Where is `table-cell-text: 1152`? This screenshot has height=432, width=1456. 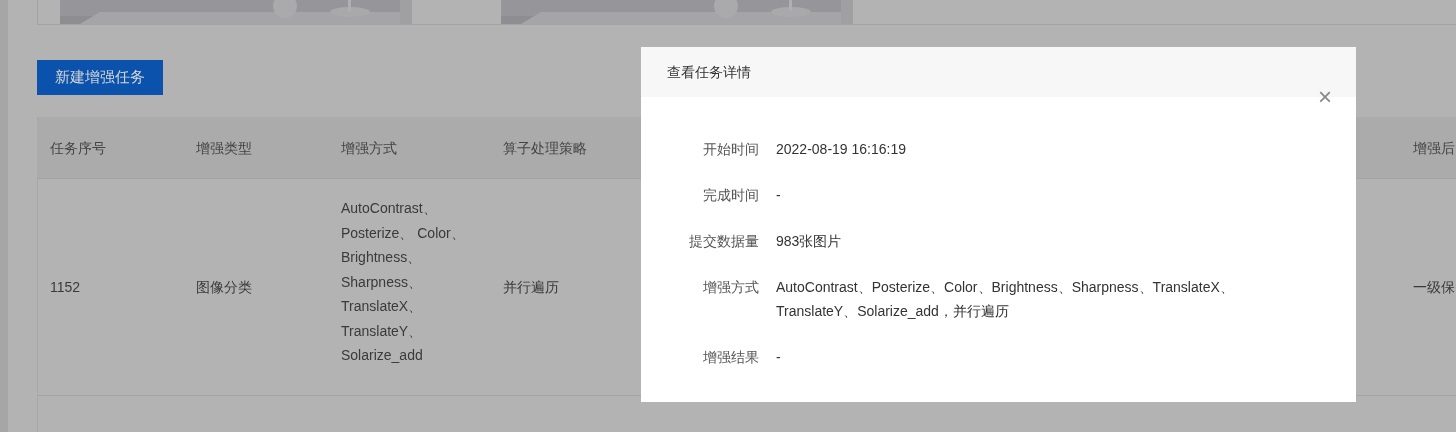 table-cell-text: 1152 is located at coordinates (65, 287).